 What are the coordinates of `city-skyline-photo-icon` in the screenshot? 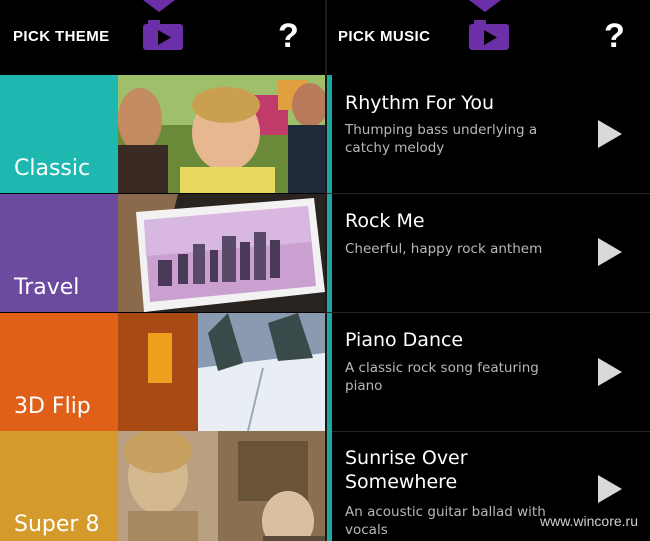 It's located at (221, 253).